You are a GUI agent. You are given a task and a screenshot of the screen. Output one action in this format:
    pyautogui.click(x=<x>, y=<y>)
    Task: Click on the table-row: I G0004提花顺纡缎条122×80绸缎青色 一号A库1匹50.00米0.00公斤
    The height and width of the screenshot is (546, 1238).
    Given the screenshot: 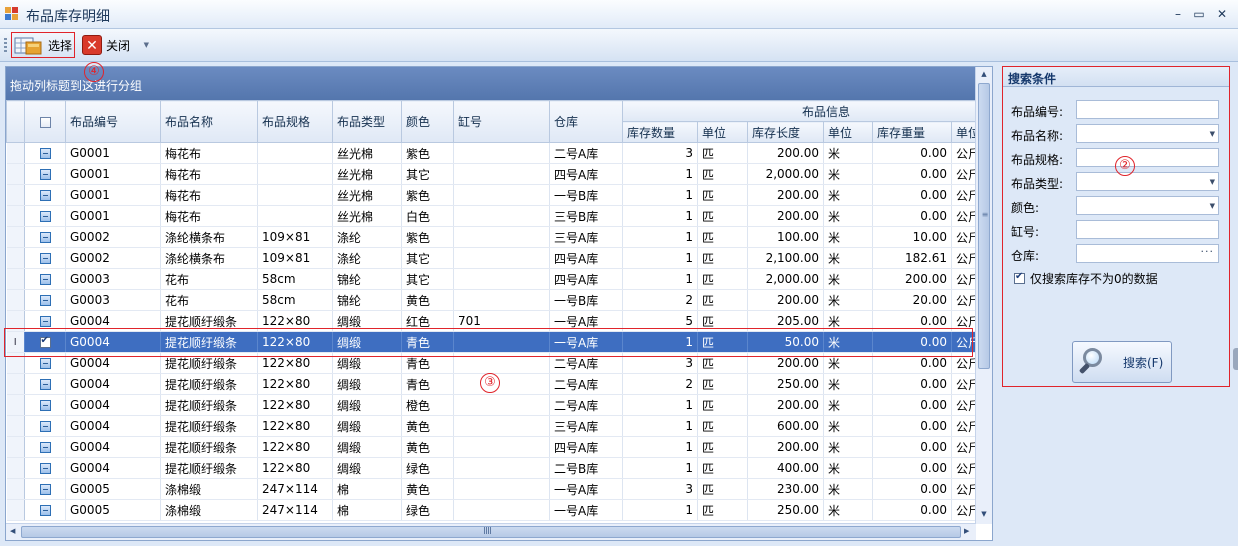 What is the action you would take?
    pyautogui.click(x=491, y=342)
    